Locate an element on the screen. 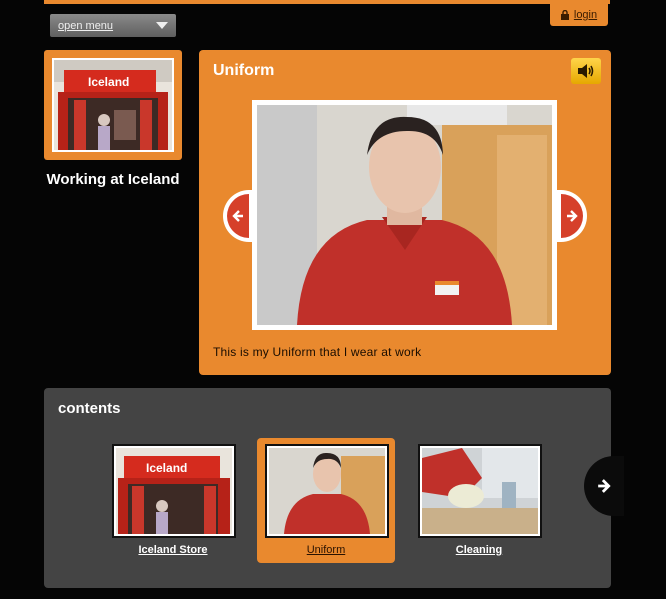 The height and width of the screenshot is (599, 666). contents-next-button is located at coordinates (604, 486).